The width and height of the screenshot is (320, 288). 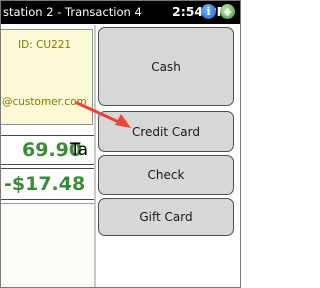 What do you see at coordinates (166, 175) in the screenshot?
I see `check-button: Check` at bounding box center [166, 175].